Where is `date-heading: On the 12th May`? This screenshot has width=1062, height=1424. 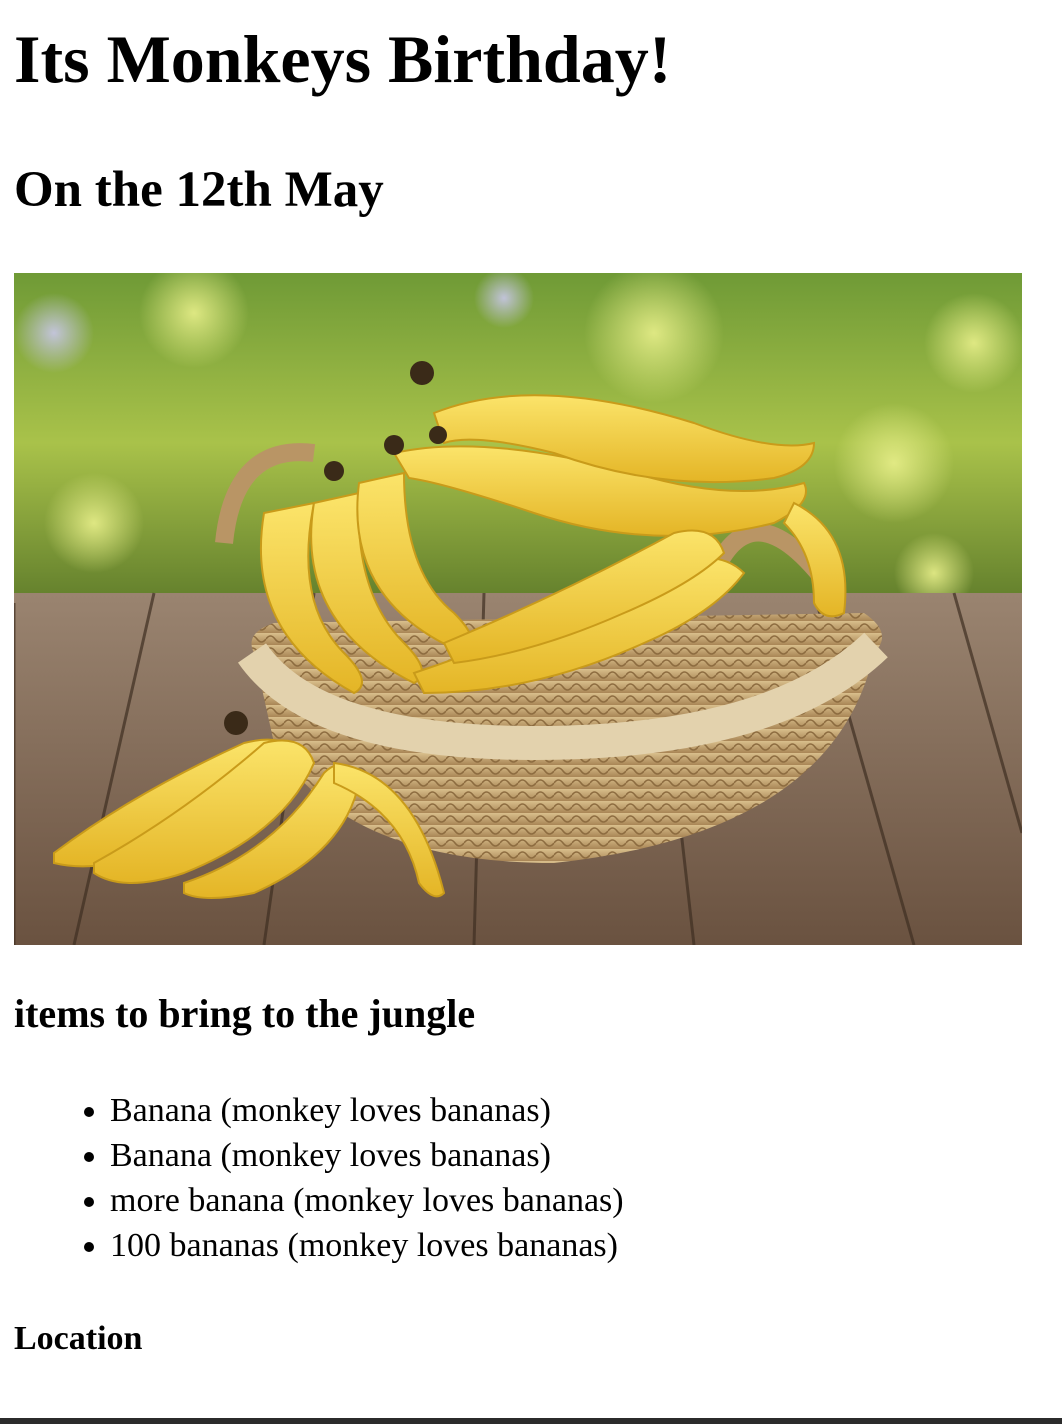 date-heading: On the 12th May is located at coordinates (199, 190).